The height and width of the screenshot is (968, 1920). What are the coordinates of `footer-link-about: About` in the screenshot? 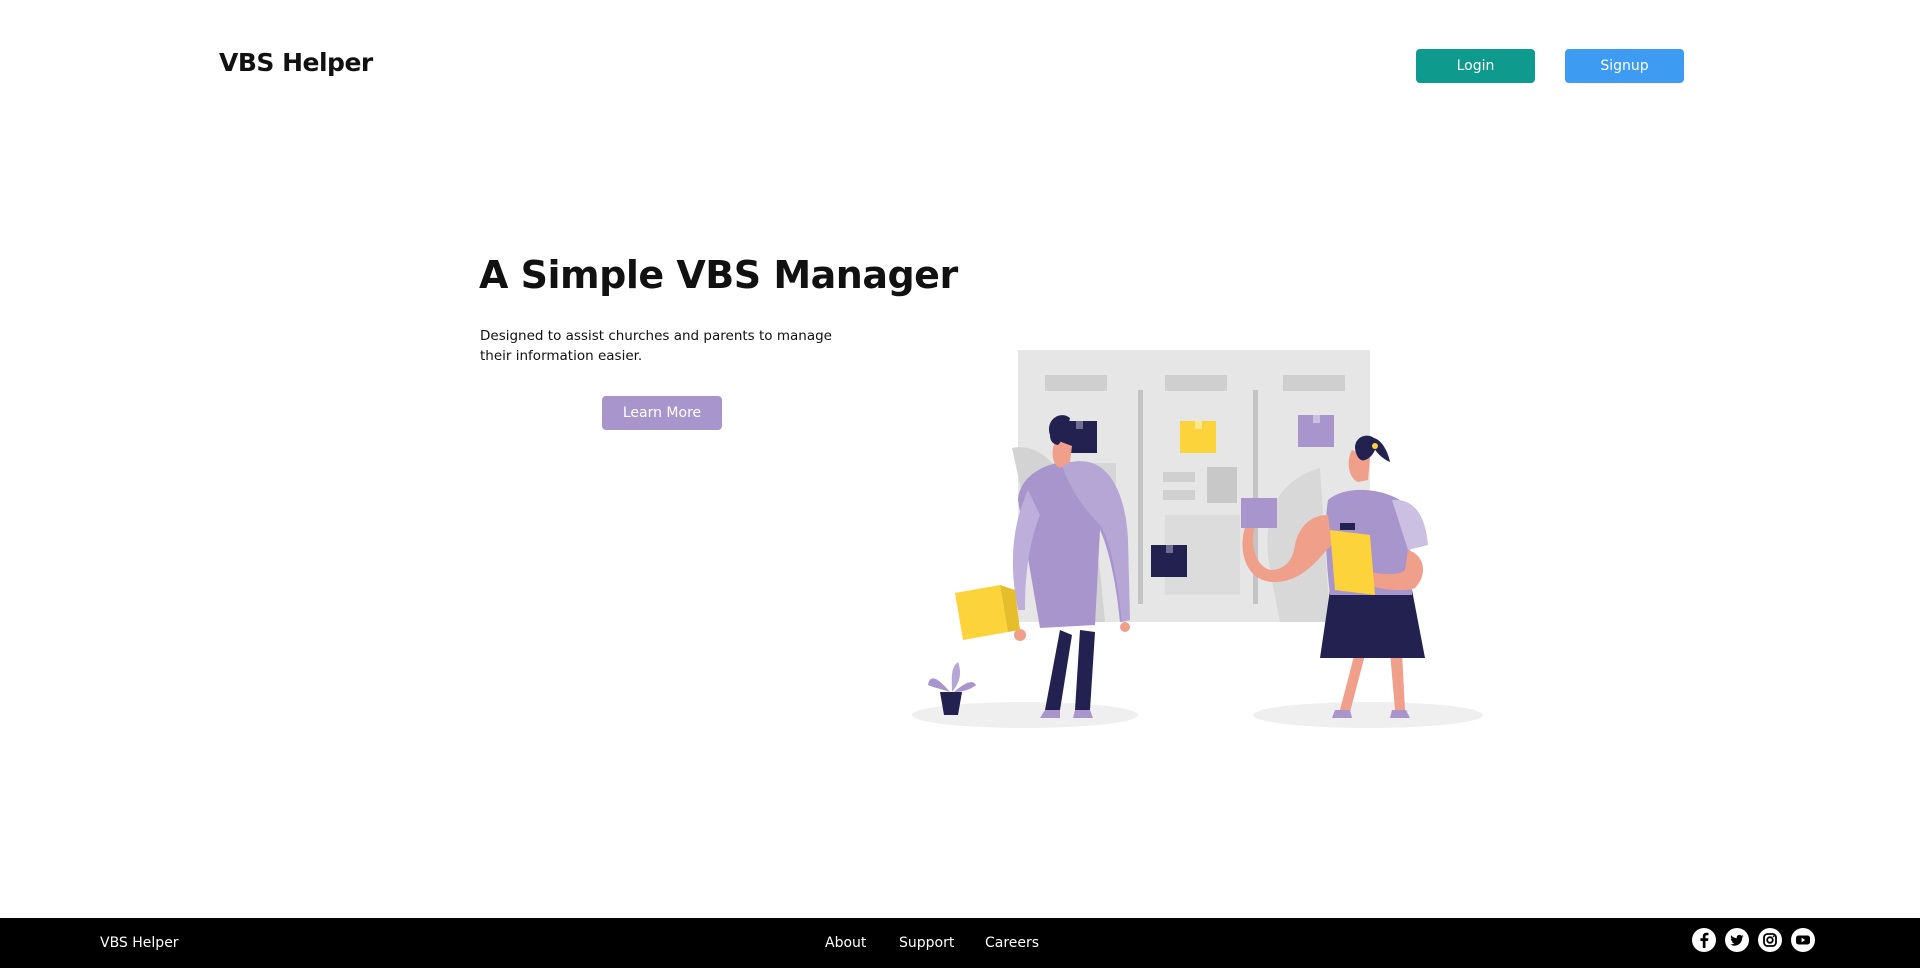 It's located at (845, 943).